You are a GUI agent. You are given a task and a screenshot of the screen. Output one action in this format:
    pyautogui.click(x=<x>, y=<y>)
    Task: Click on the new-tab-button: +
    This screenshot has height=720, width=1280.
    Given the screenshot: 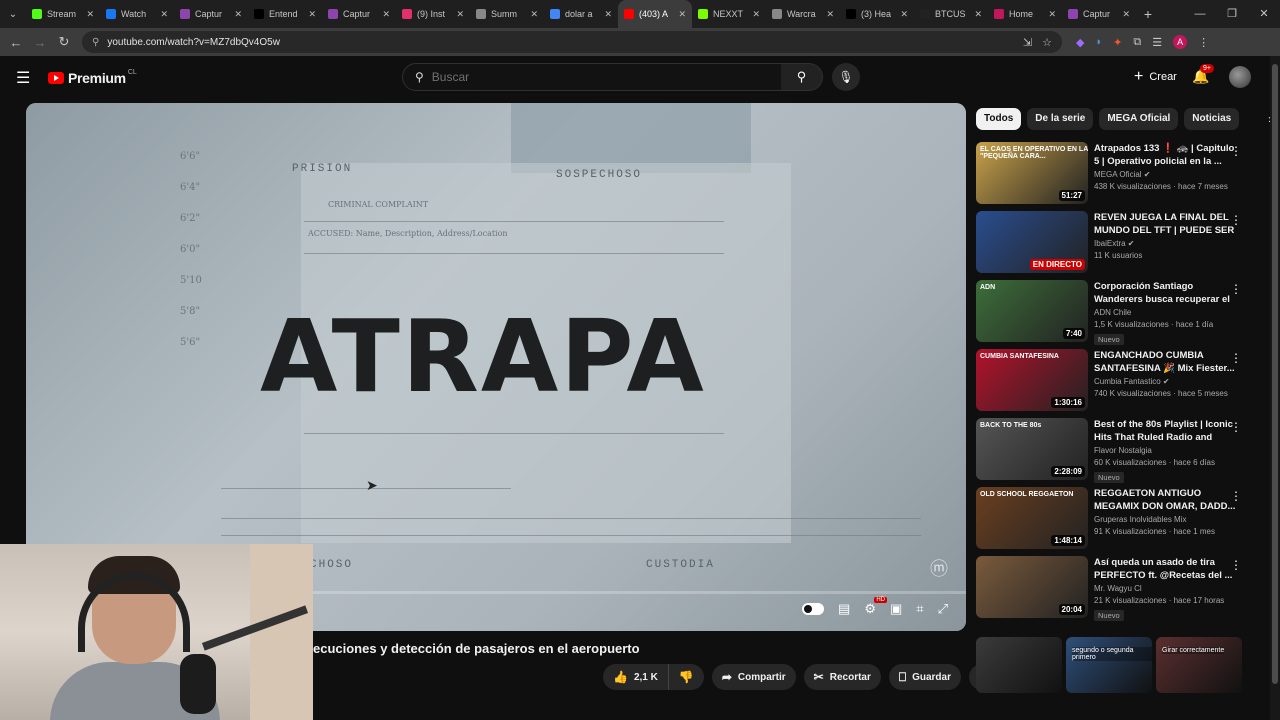 What is the action you would take?
    pyautogui.click(x=1148, y=14)
    